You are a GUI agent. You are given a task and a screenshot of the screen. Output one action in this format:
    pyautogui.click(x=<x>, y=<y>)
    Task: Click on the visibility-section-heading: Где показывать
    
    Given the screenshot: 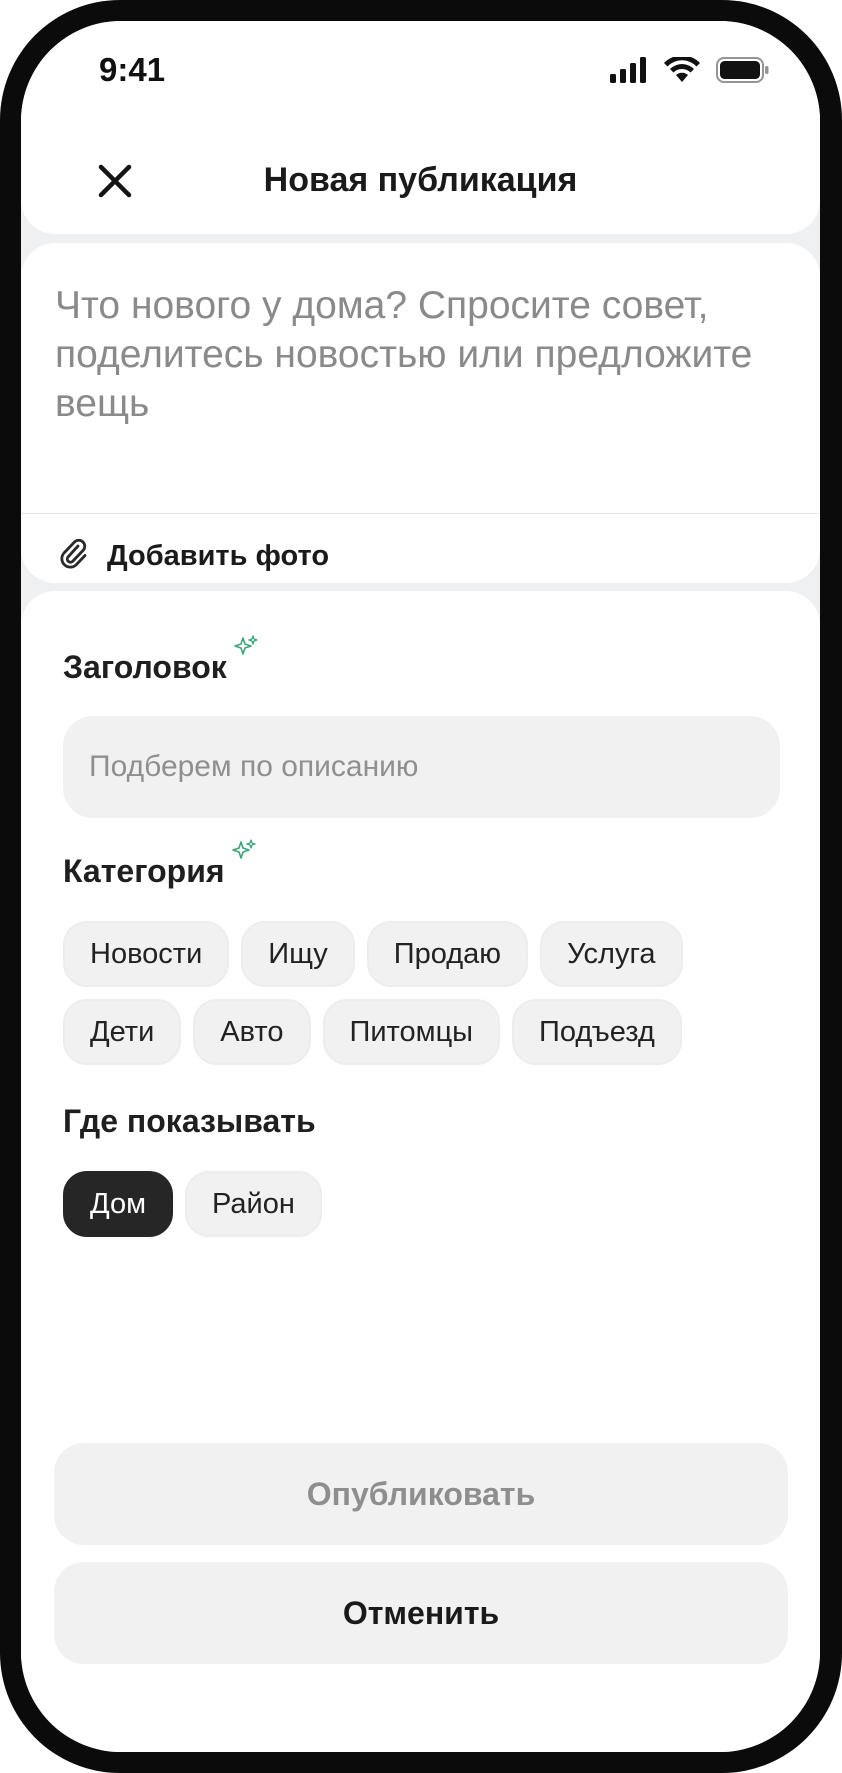 What is the action you would take?
    pyautogui.click(x=189, y=1121)
    